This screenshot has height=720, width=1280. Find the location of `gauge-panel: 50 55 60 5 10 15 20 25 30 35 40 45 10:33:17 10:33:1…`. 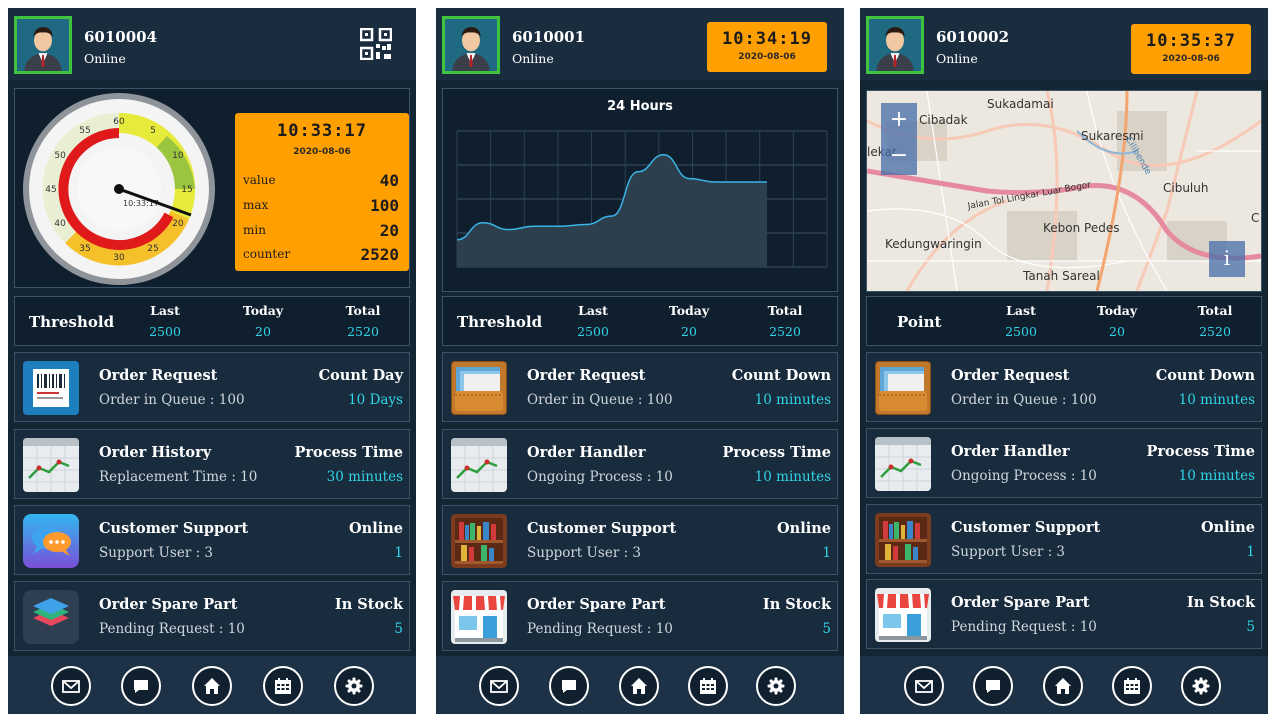

gauge-panel: 50 55 60 5 10 15 20 25 30 35 40 45 10:33:17 10:33:1… is located at coordinates (212, 188).